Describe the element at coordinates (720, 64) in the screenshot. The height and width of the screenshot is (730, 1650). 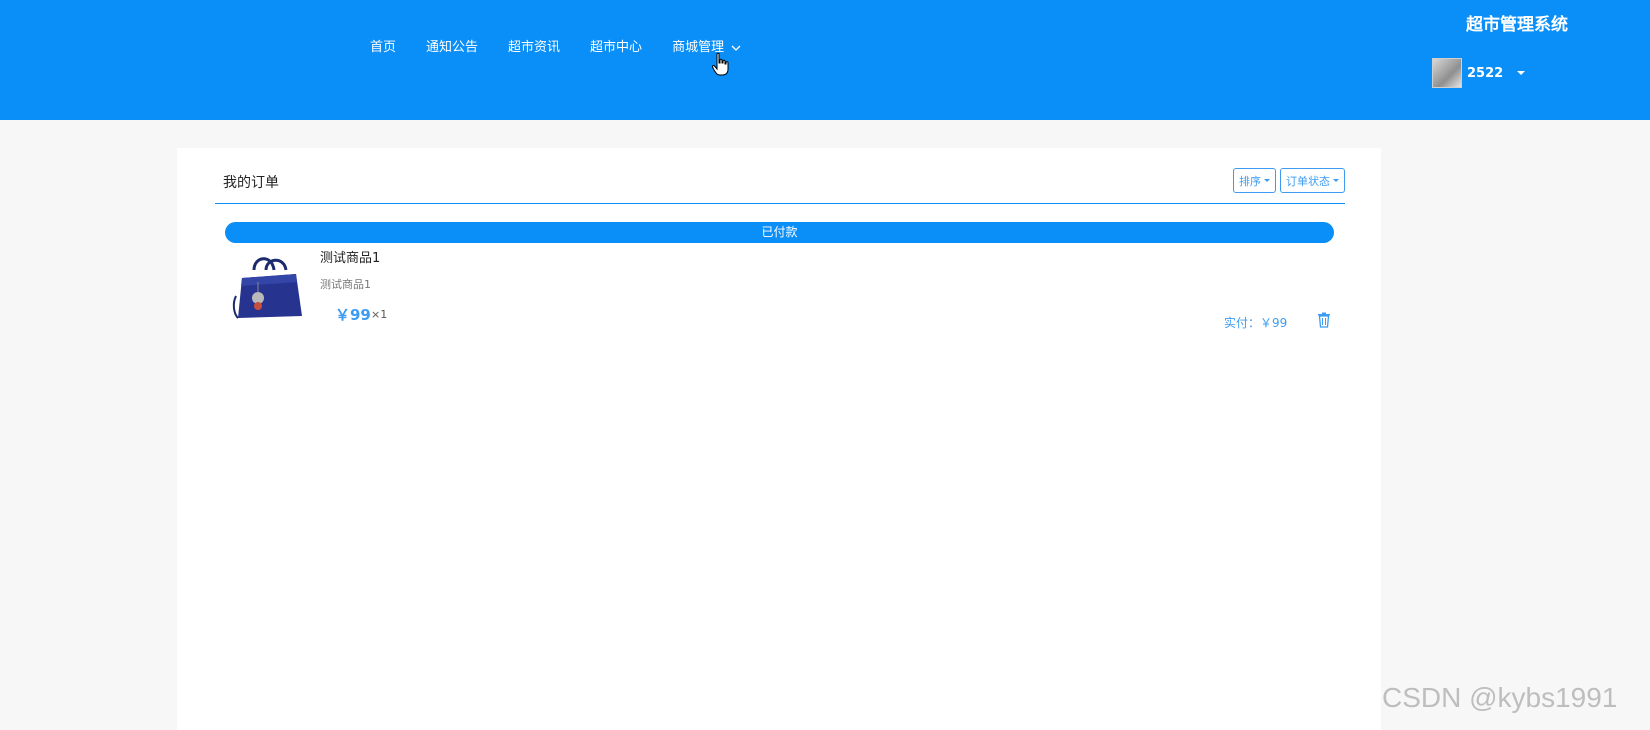
I see `hand-cursor-icon` at that location.